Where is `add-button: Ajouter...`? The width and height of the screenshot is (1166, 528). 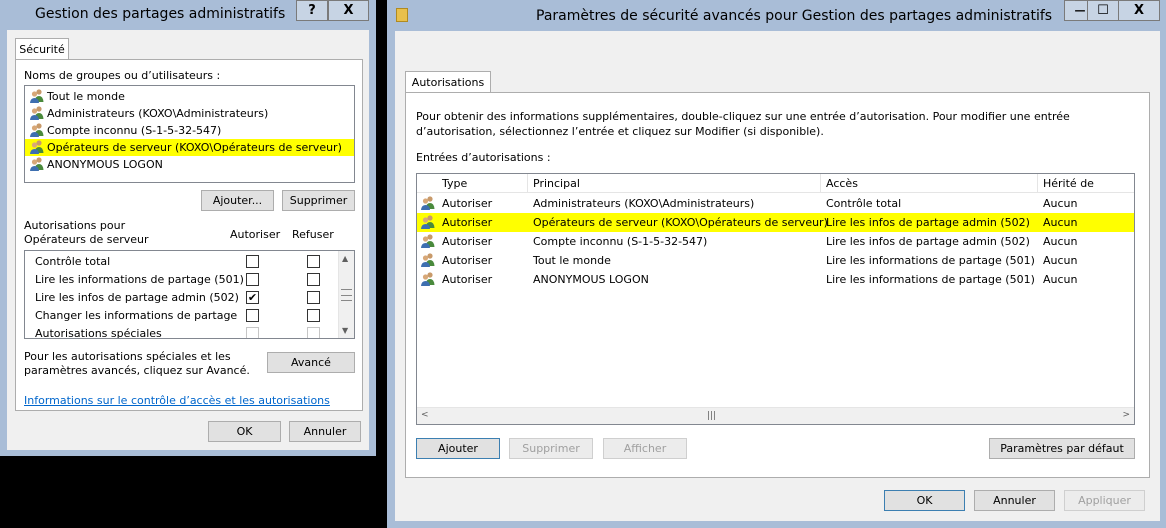
add-button: Ajouter... is located at coordinates (237, 200).